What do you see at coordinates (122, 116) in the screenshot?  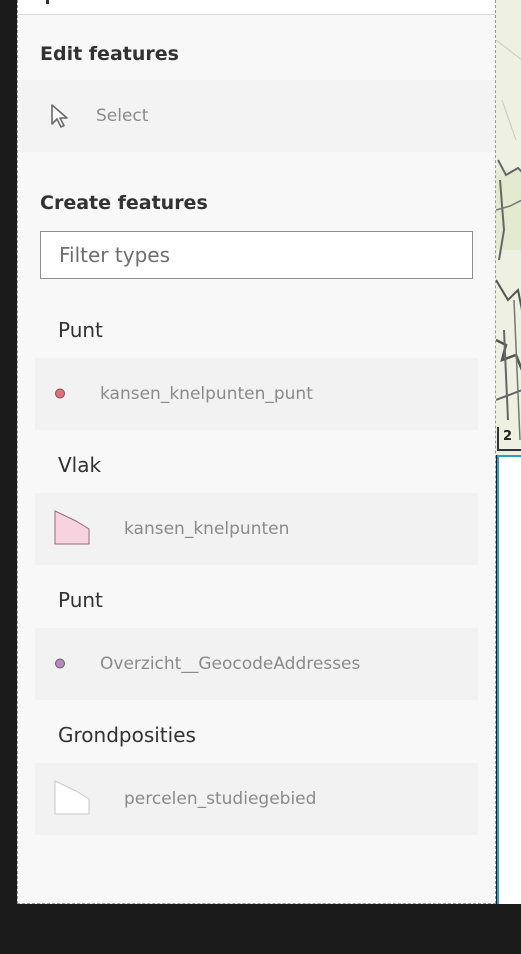 I see `select-label: Select` at bounding box center [122, 116].